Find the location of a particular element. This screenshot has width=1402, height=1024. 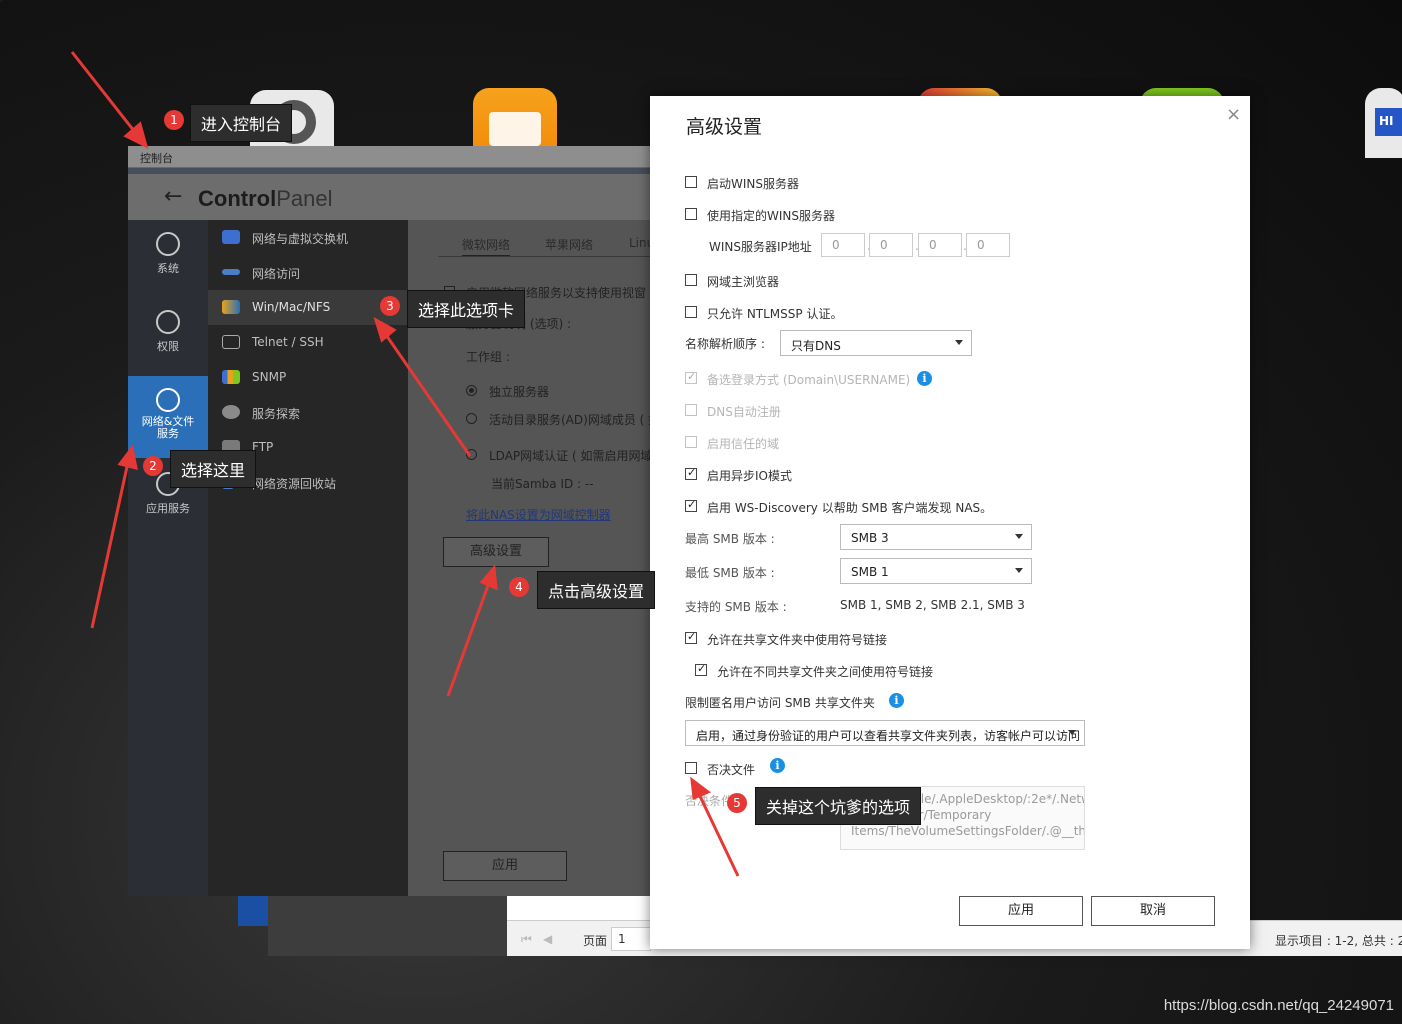

user-icon is located at coordinates (168, 322).